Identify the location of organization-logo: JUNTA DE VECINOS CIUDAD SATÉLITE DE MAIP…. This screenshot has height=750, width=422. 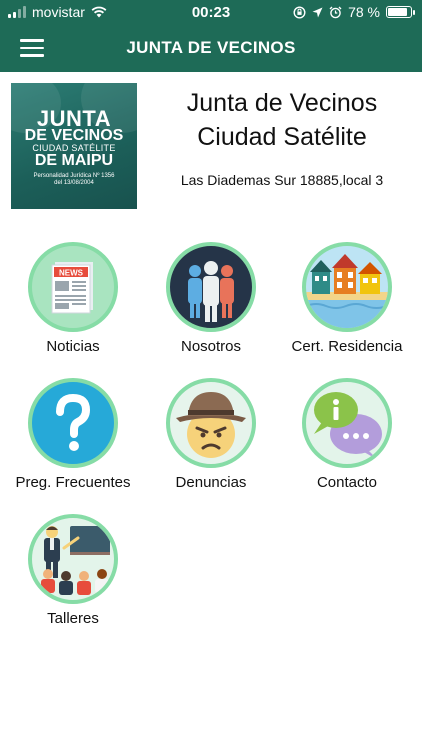
(74, 146).